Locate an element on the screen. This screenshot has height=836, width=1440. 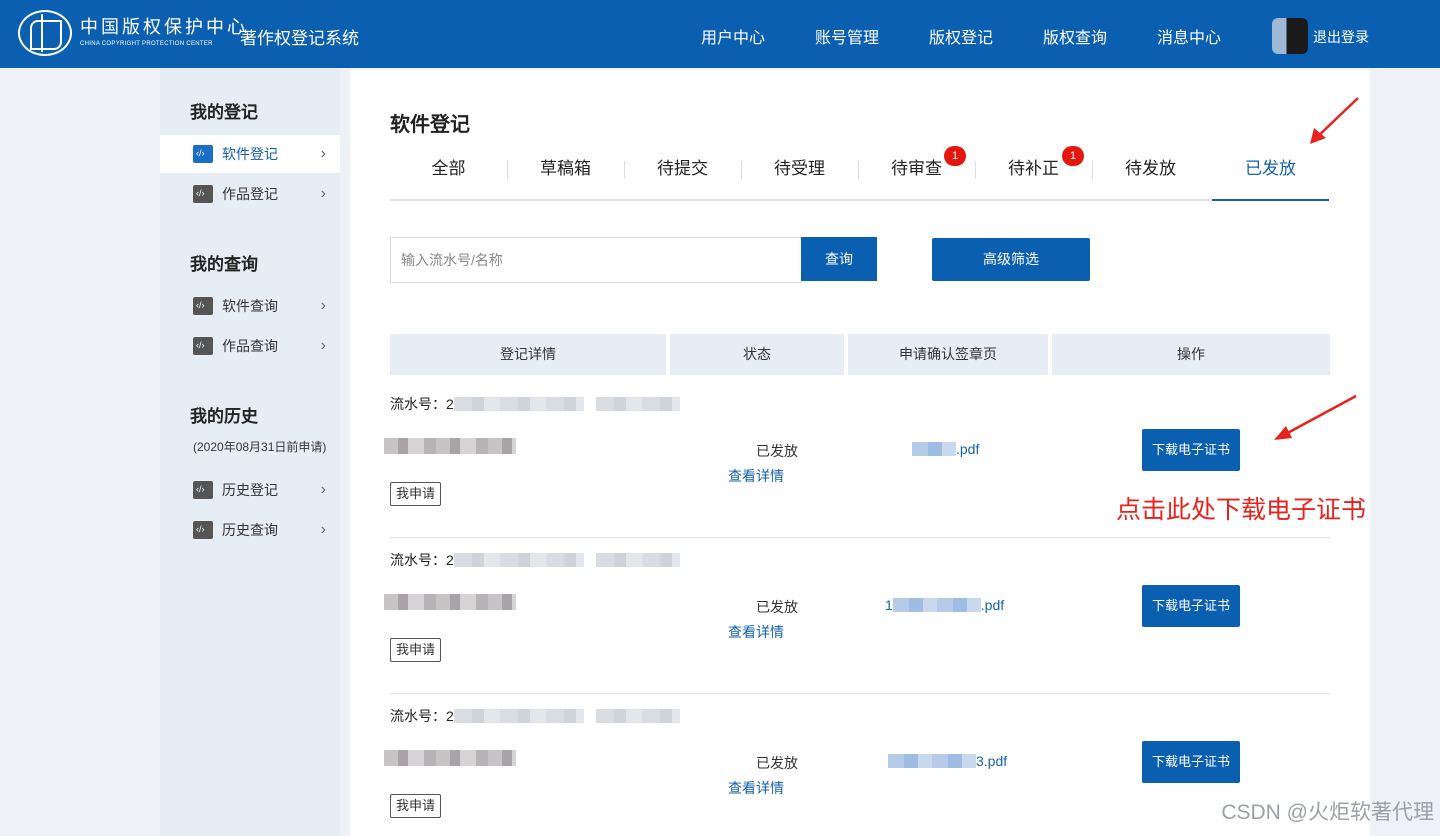
tab-pending-review: 待审查 1 is located at coordinates (916, 173).